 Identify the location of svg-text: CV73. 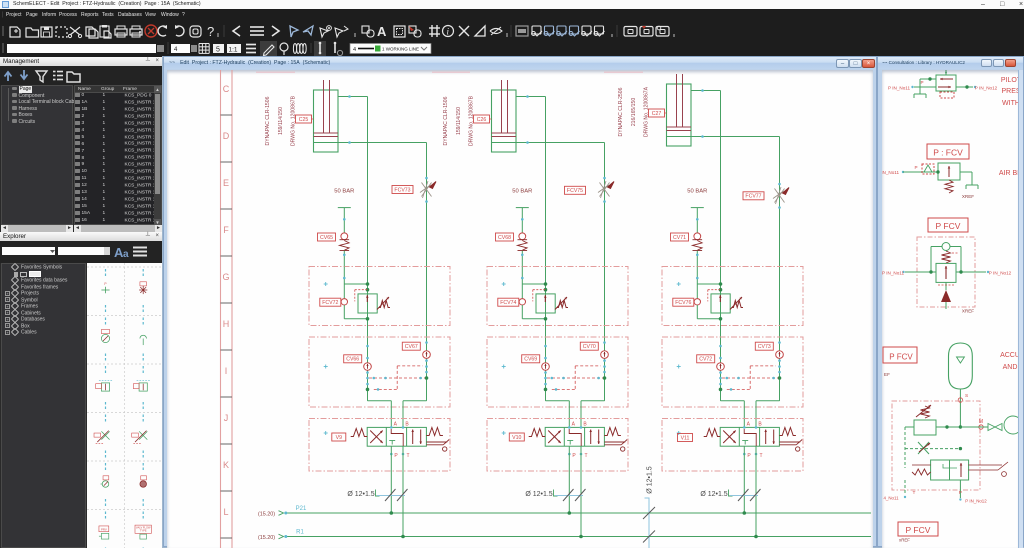
(764, 347).